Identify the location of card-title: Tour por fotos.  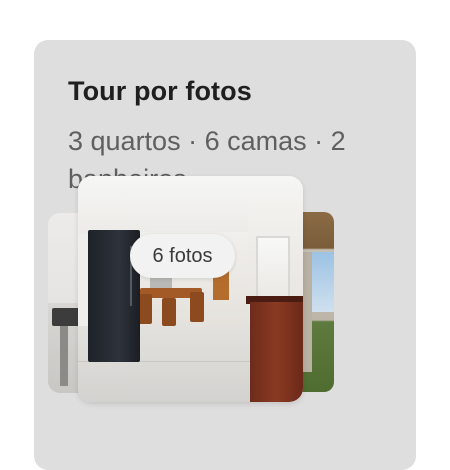
(160, 91).